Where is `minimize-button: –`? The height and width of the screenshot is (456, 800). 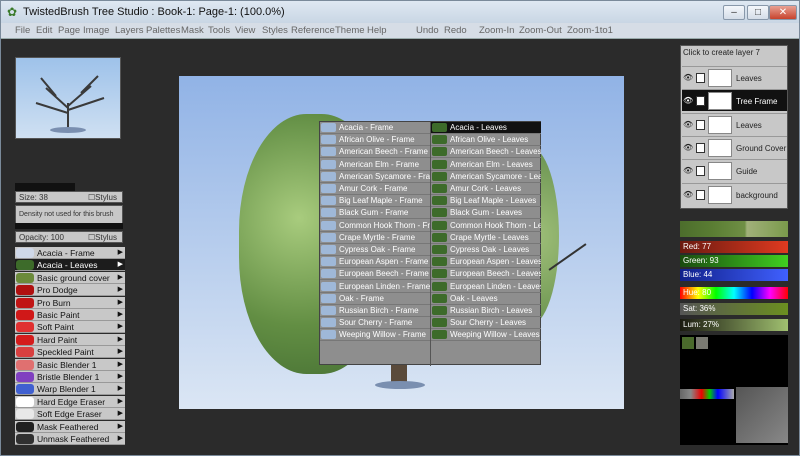 minimize-button: – is located at coordinates (734, 12).